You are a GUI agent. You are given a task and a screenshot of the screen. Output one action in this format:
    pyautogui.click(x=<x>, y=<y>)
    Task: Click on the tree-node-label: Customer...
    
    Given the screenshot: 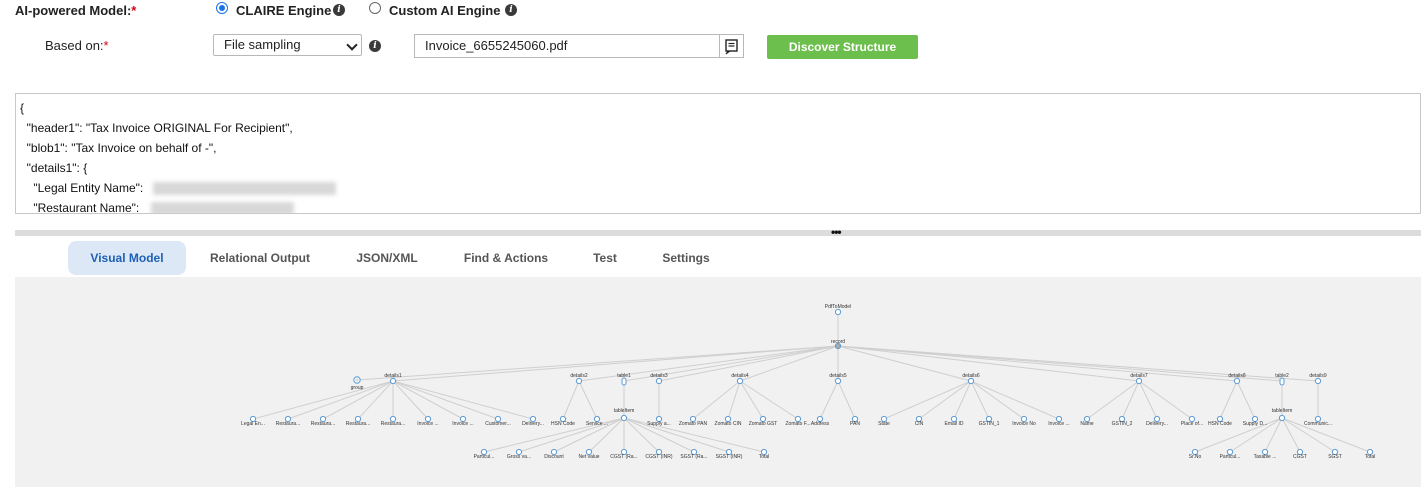 What is the action you would take?
    pyautogui.click(x=498, y=424)
    